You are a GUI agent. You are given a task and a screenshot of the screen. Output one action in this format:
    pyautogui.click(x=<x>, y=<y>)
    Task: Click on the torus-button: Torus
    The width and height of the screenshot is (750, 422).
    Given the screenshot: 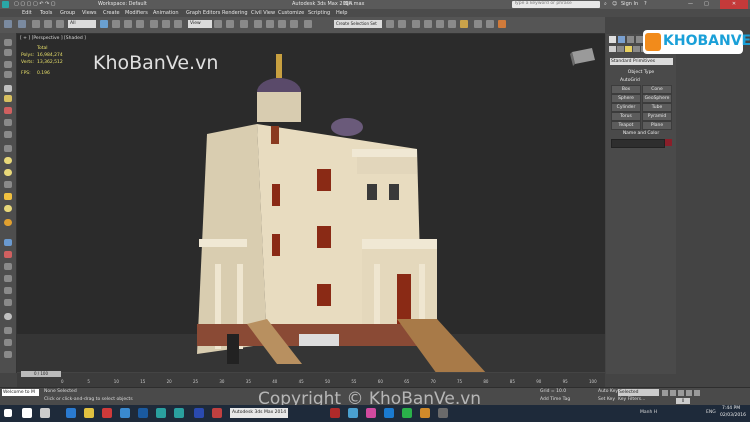 What is the action you would take?
    pyautogui.click(x=626, y=116)
    